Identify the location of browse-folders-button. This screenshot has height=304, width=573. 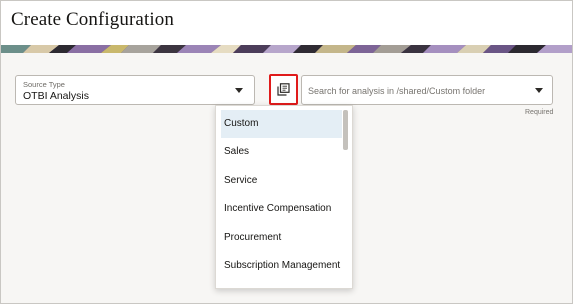
(283, 89).